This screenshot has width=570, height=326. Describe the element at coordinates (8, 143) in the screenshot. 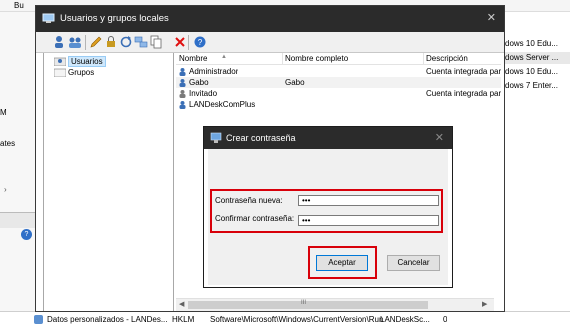

I see `left-label: ates` at that location.